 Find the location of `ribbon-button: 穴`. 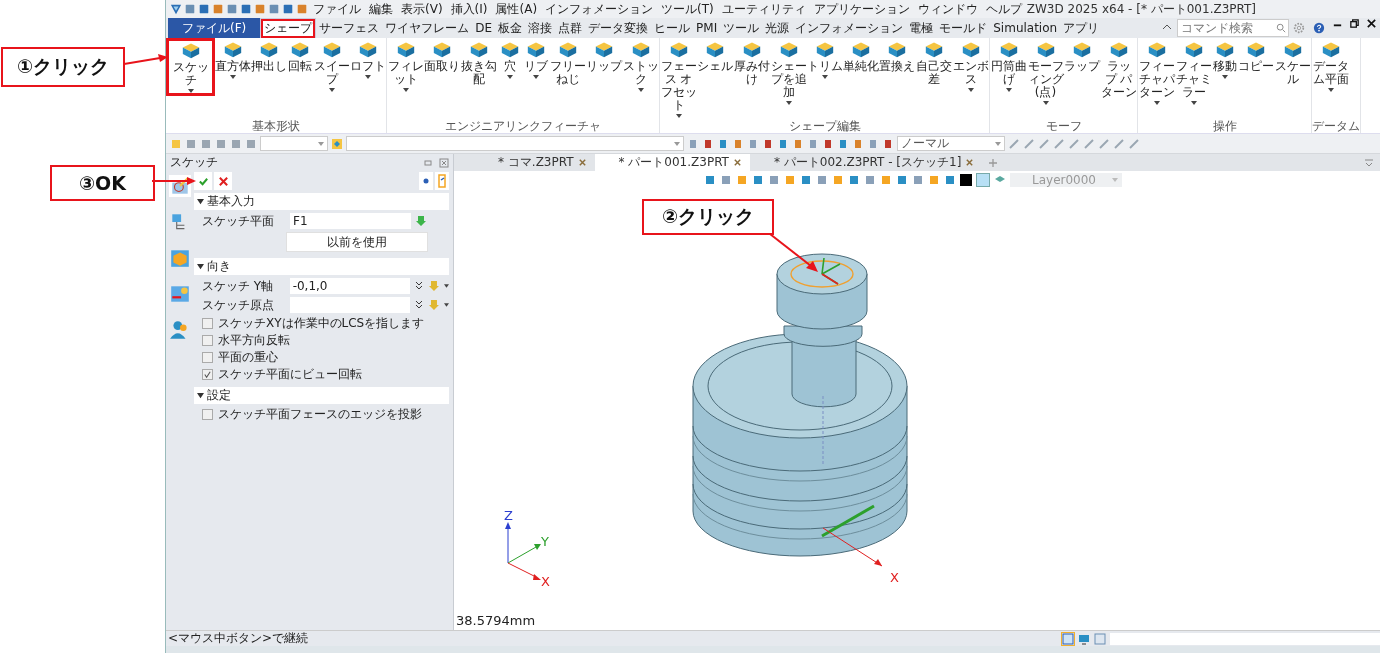

ribbon-button: 穴 is located at coordinates (510, 59).